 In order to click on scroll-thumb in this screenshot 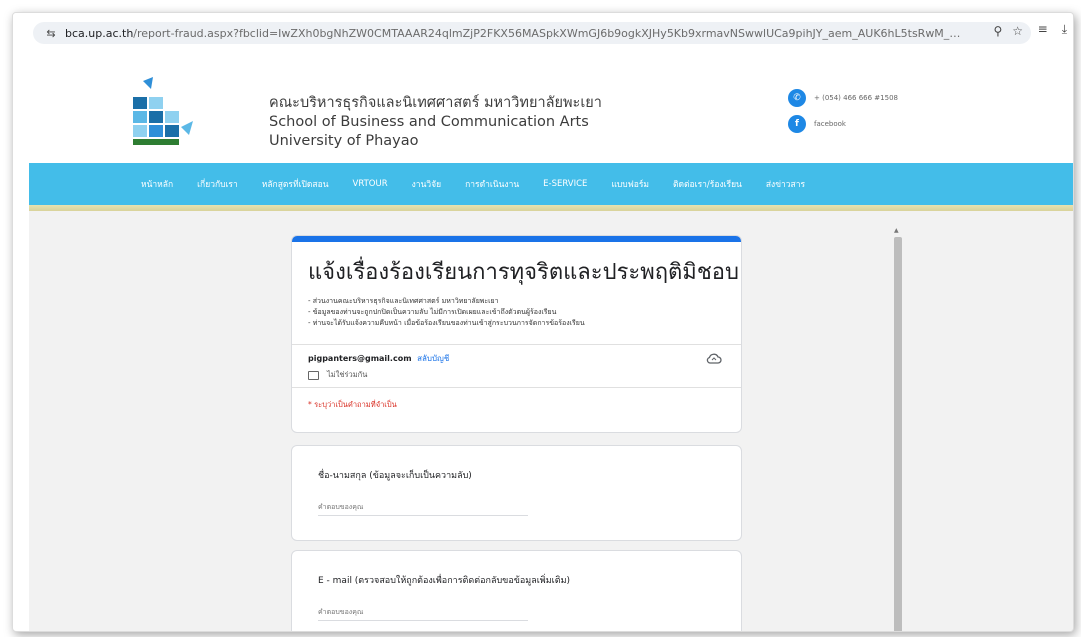, I will do `click(898, 434)`.